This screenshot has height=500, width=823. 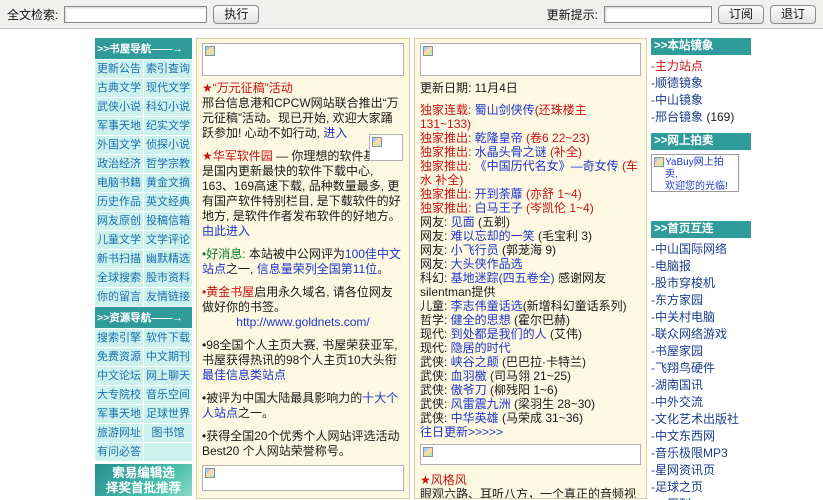 What do you see at coordinates (487, 264) in the screenshot?
I see `text-link: 大头侠作品选` at bounding box center [487, 264].